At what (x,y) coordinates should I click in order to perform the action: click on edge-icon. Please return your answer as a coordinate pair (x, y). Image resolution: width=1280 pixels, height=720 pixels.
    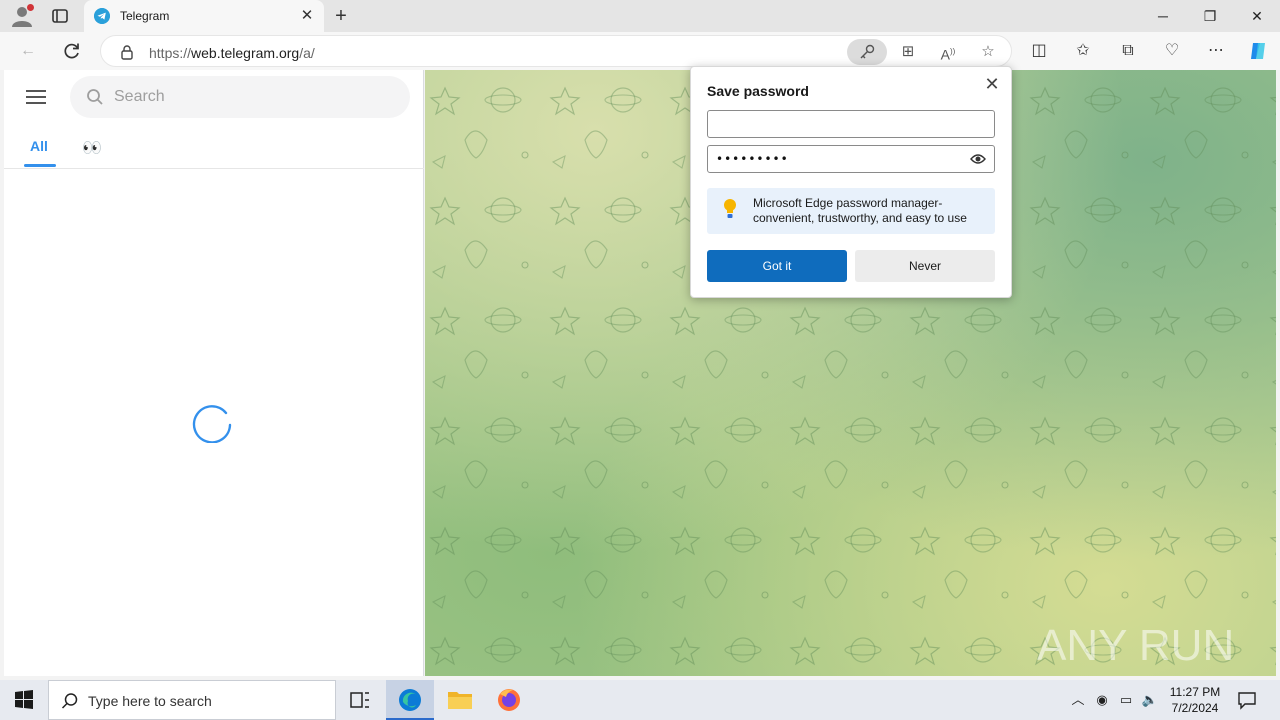
    Looking at the image, I should click on (410, 700).